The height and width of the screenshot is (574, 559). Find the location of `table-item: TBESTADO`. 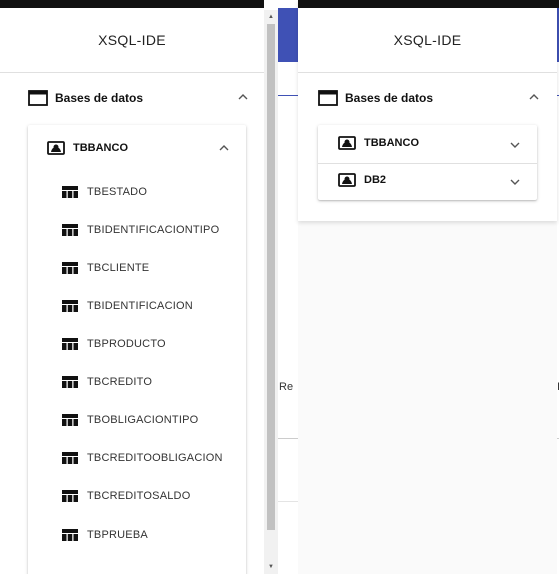

table-item: TBESTADO is located at coordinates (104, 192).